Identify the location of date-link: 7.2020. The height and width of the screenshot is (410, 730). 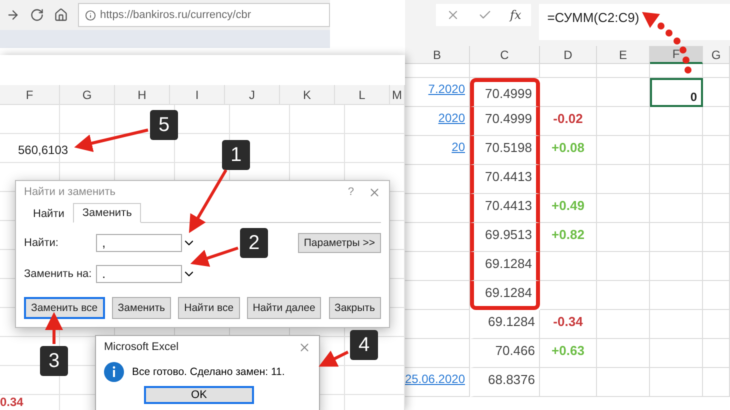
(446, 89).